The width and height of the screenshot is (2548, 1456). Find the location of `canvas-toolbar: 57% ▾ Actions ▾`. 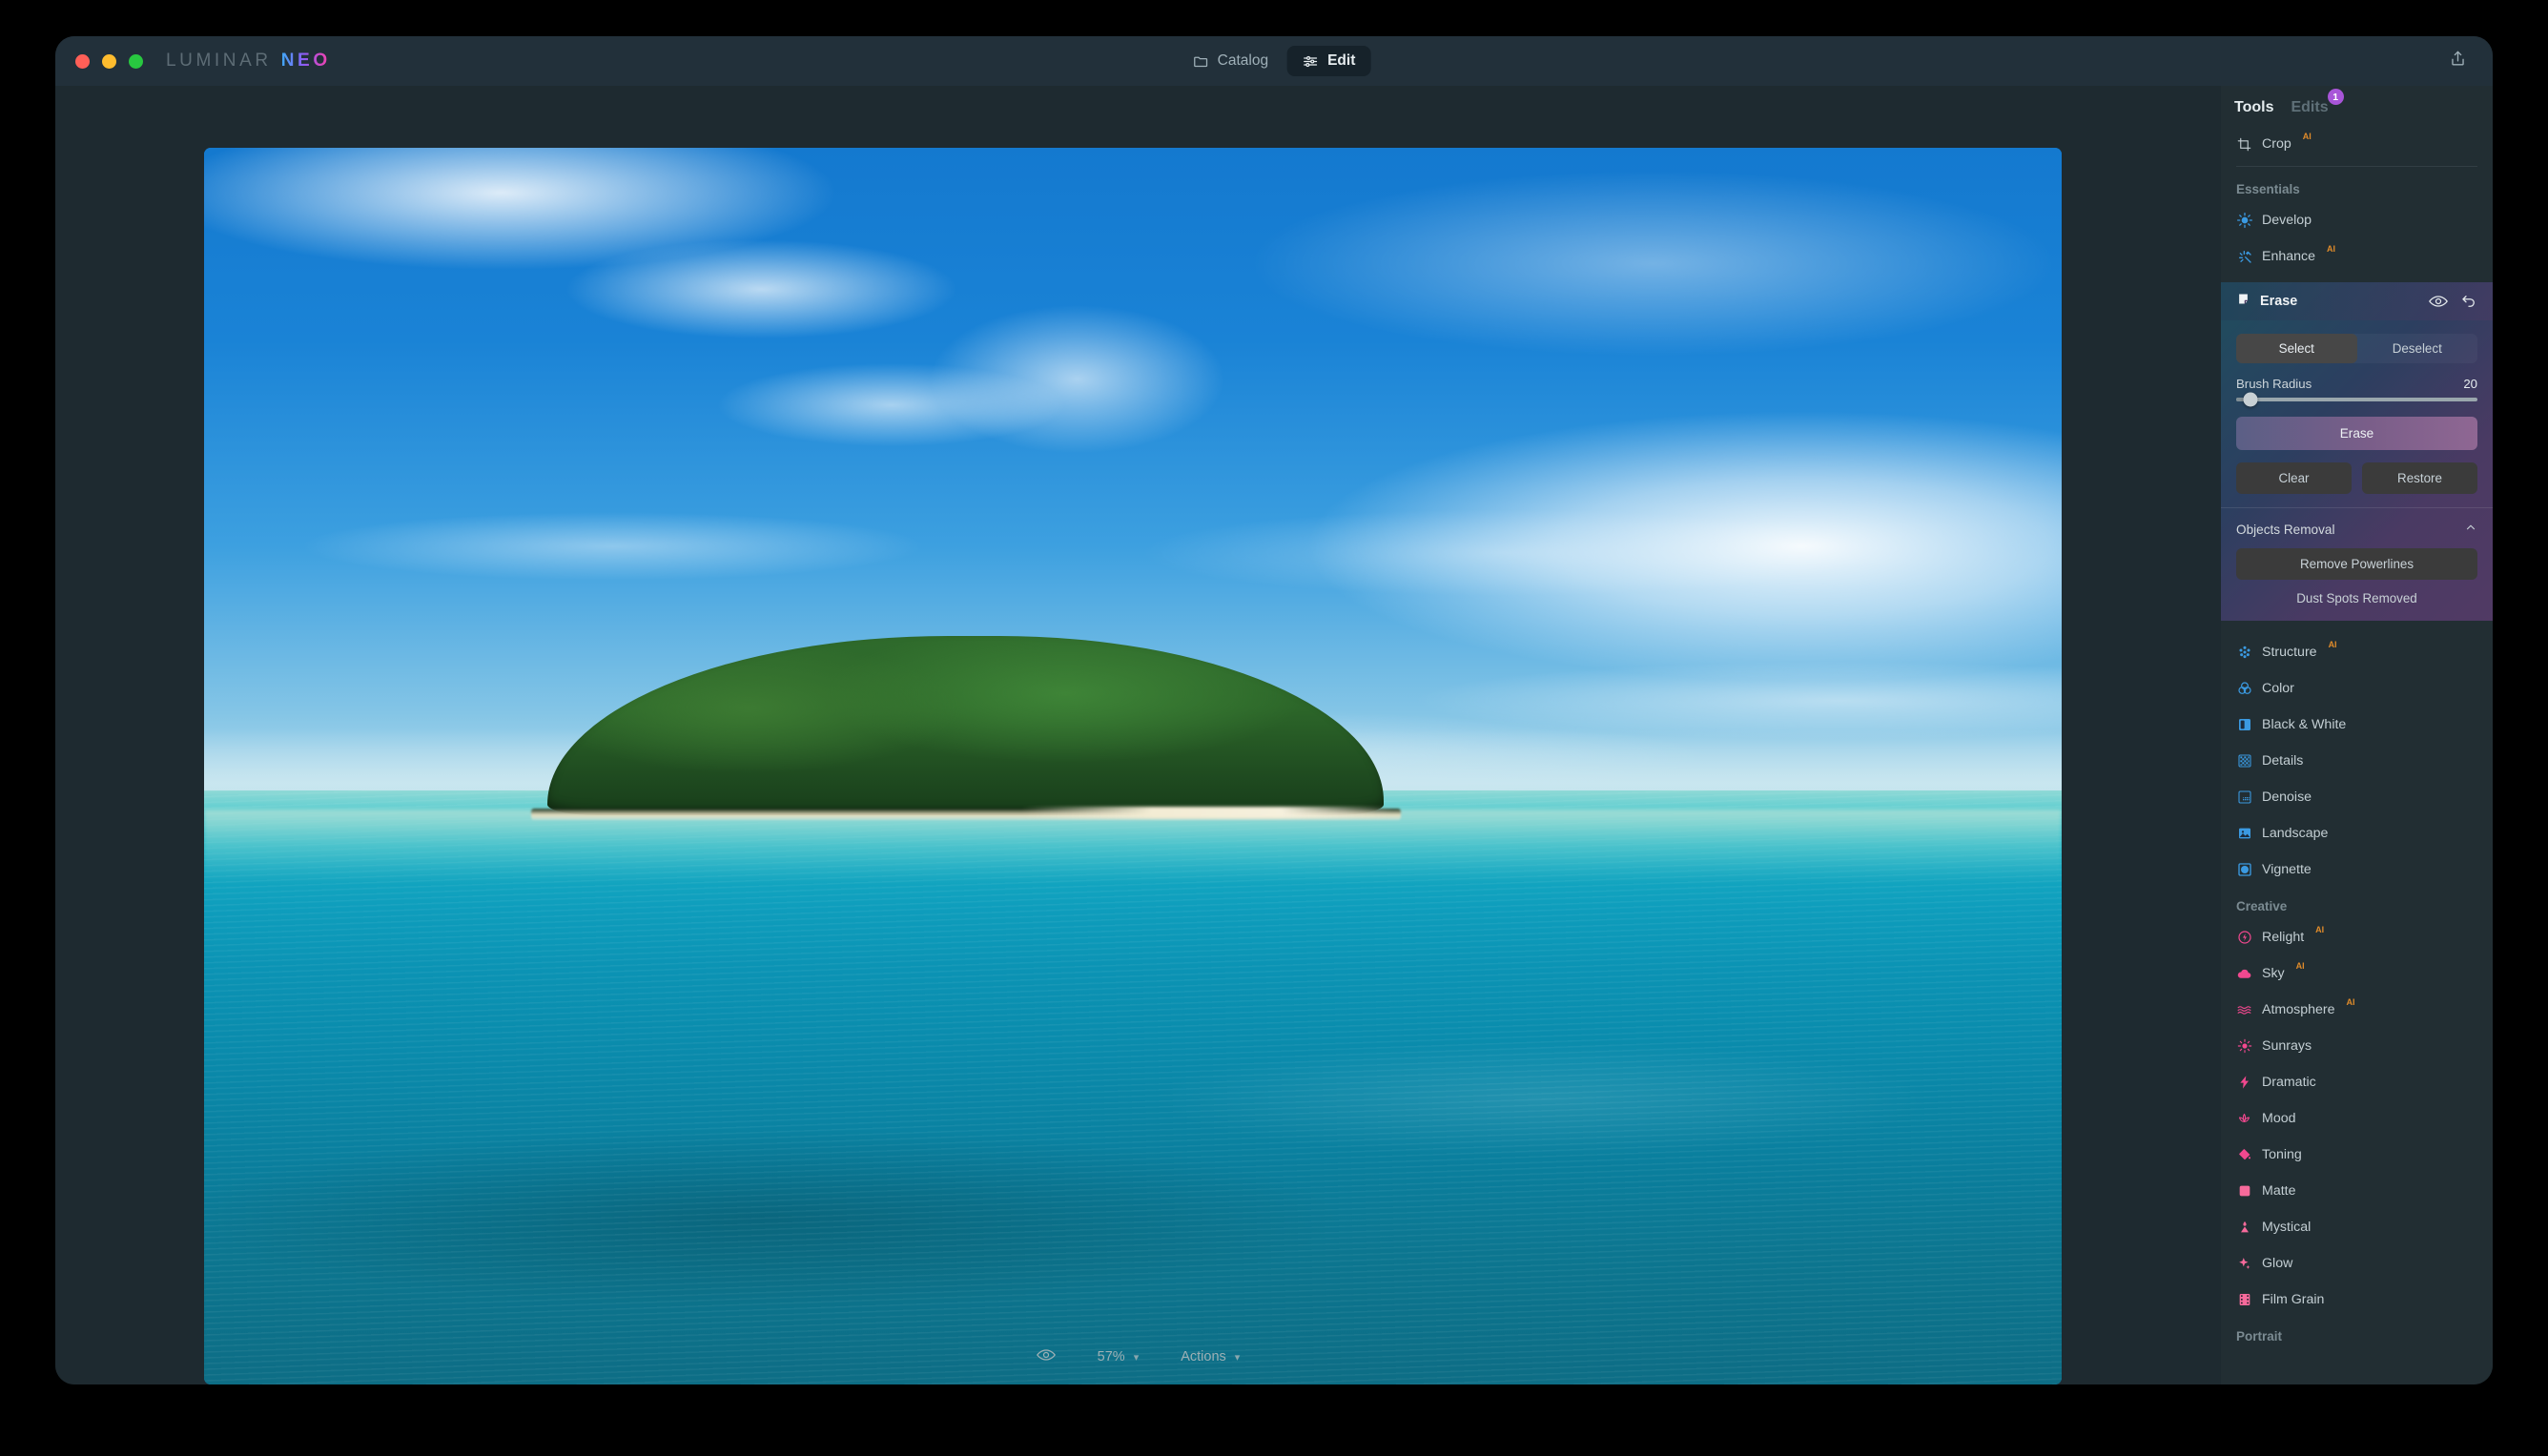

canvas-toolbar: 57% ▾ Actions ▾ is located at coordinates (1138, 1357).